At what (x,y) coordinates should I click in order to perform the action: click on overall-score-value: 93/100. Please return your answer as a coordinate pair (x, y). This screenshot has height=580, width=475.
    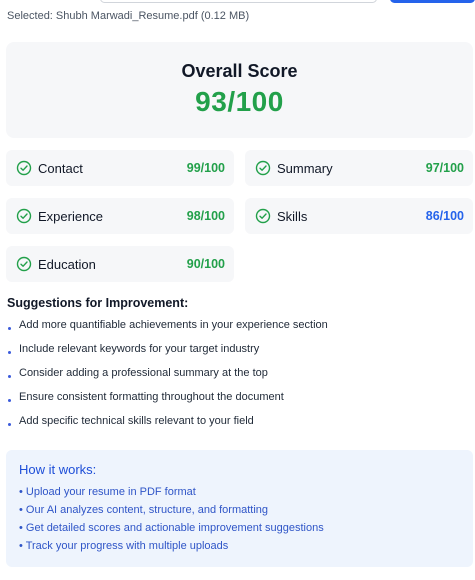
    Looking at the image, I should click on (239, 101).